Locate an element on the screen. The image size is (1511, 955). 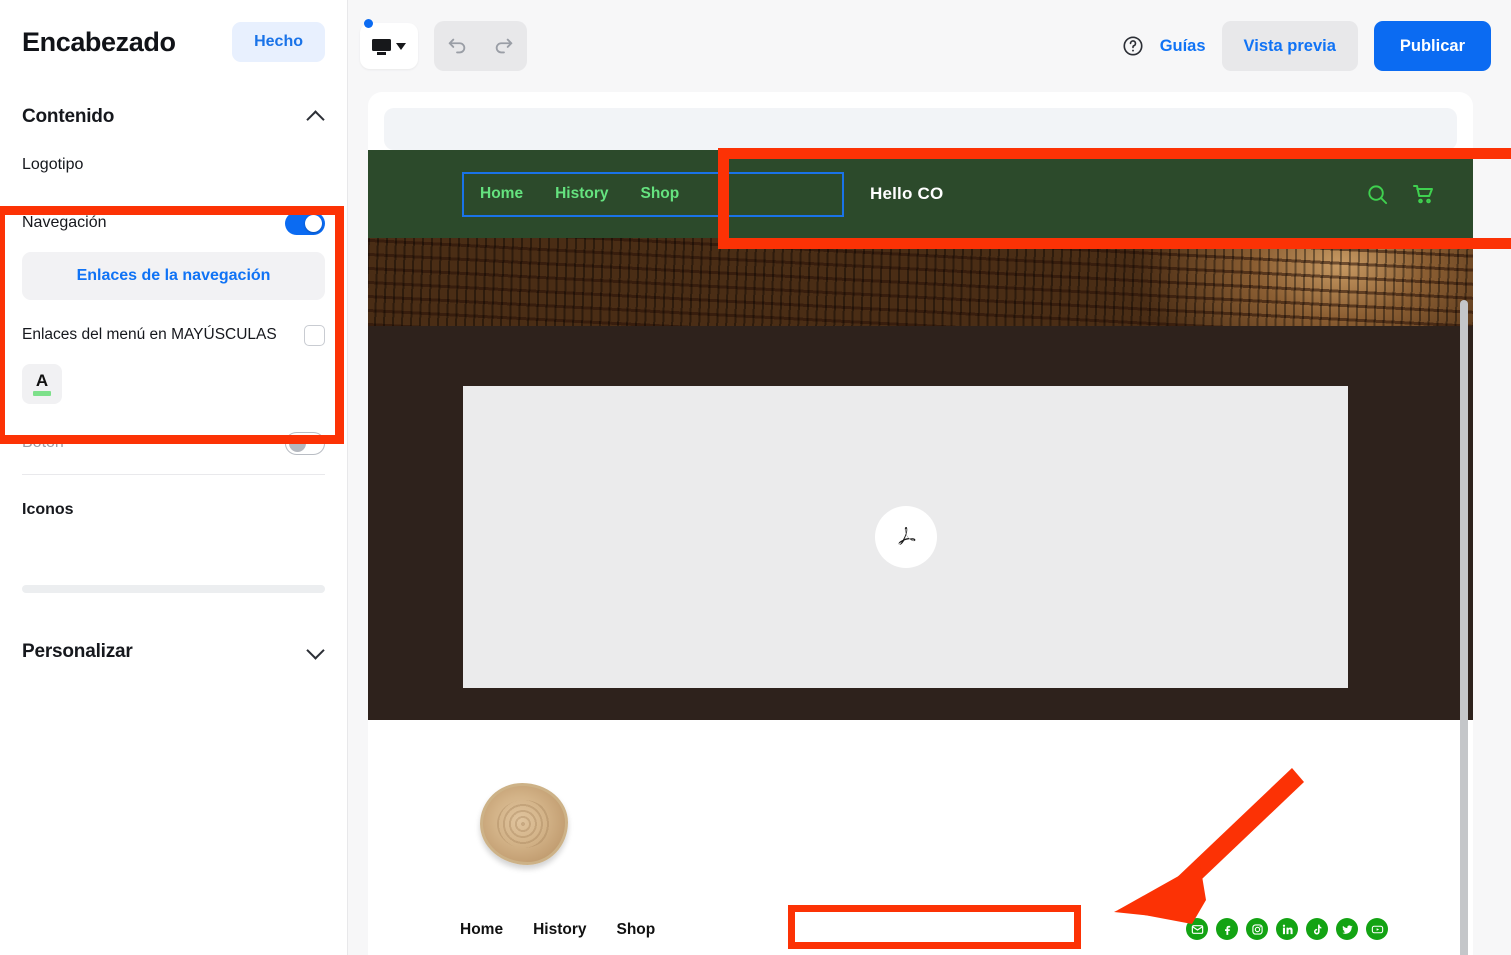
iconos-label: Iconos is located at coordinates (48, 509).